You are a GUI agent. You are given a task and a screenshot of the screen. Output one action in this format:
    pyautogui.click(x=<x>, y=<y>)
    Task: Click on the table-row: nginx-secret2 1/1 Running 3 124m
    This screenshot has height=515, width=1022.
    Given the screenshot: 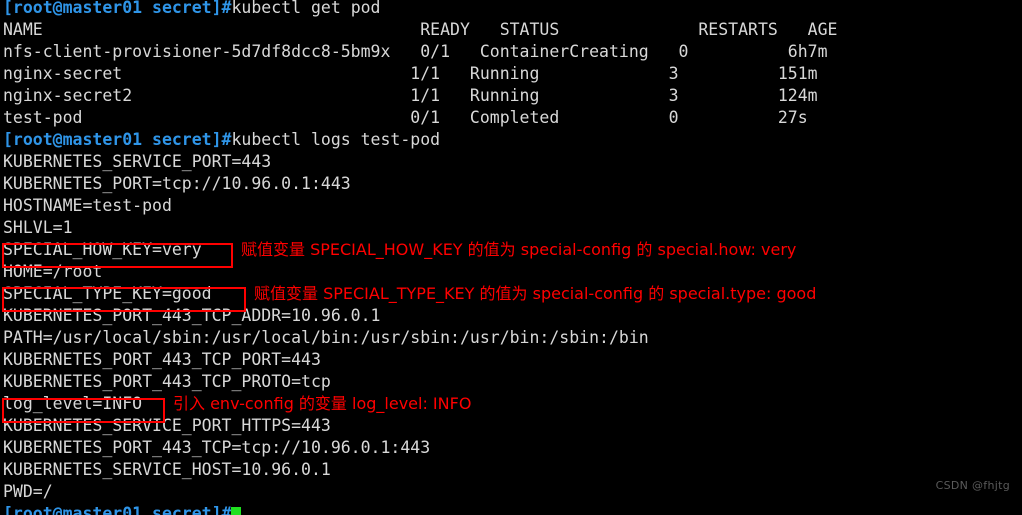 What is the action you would take?
    pyautogui.click(x=410, y=95)
    